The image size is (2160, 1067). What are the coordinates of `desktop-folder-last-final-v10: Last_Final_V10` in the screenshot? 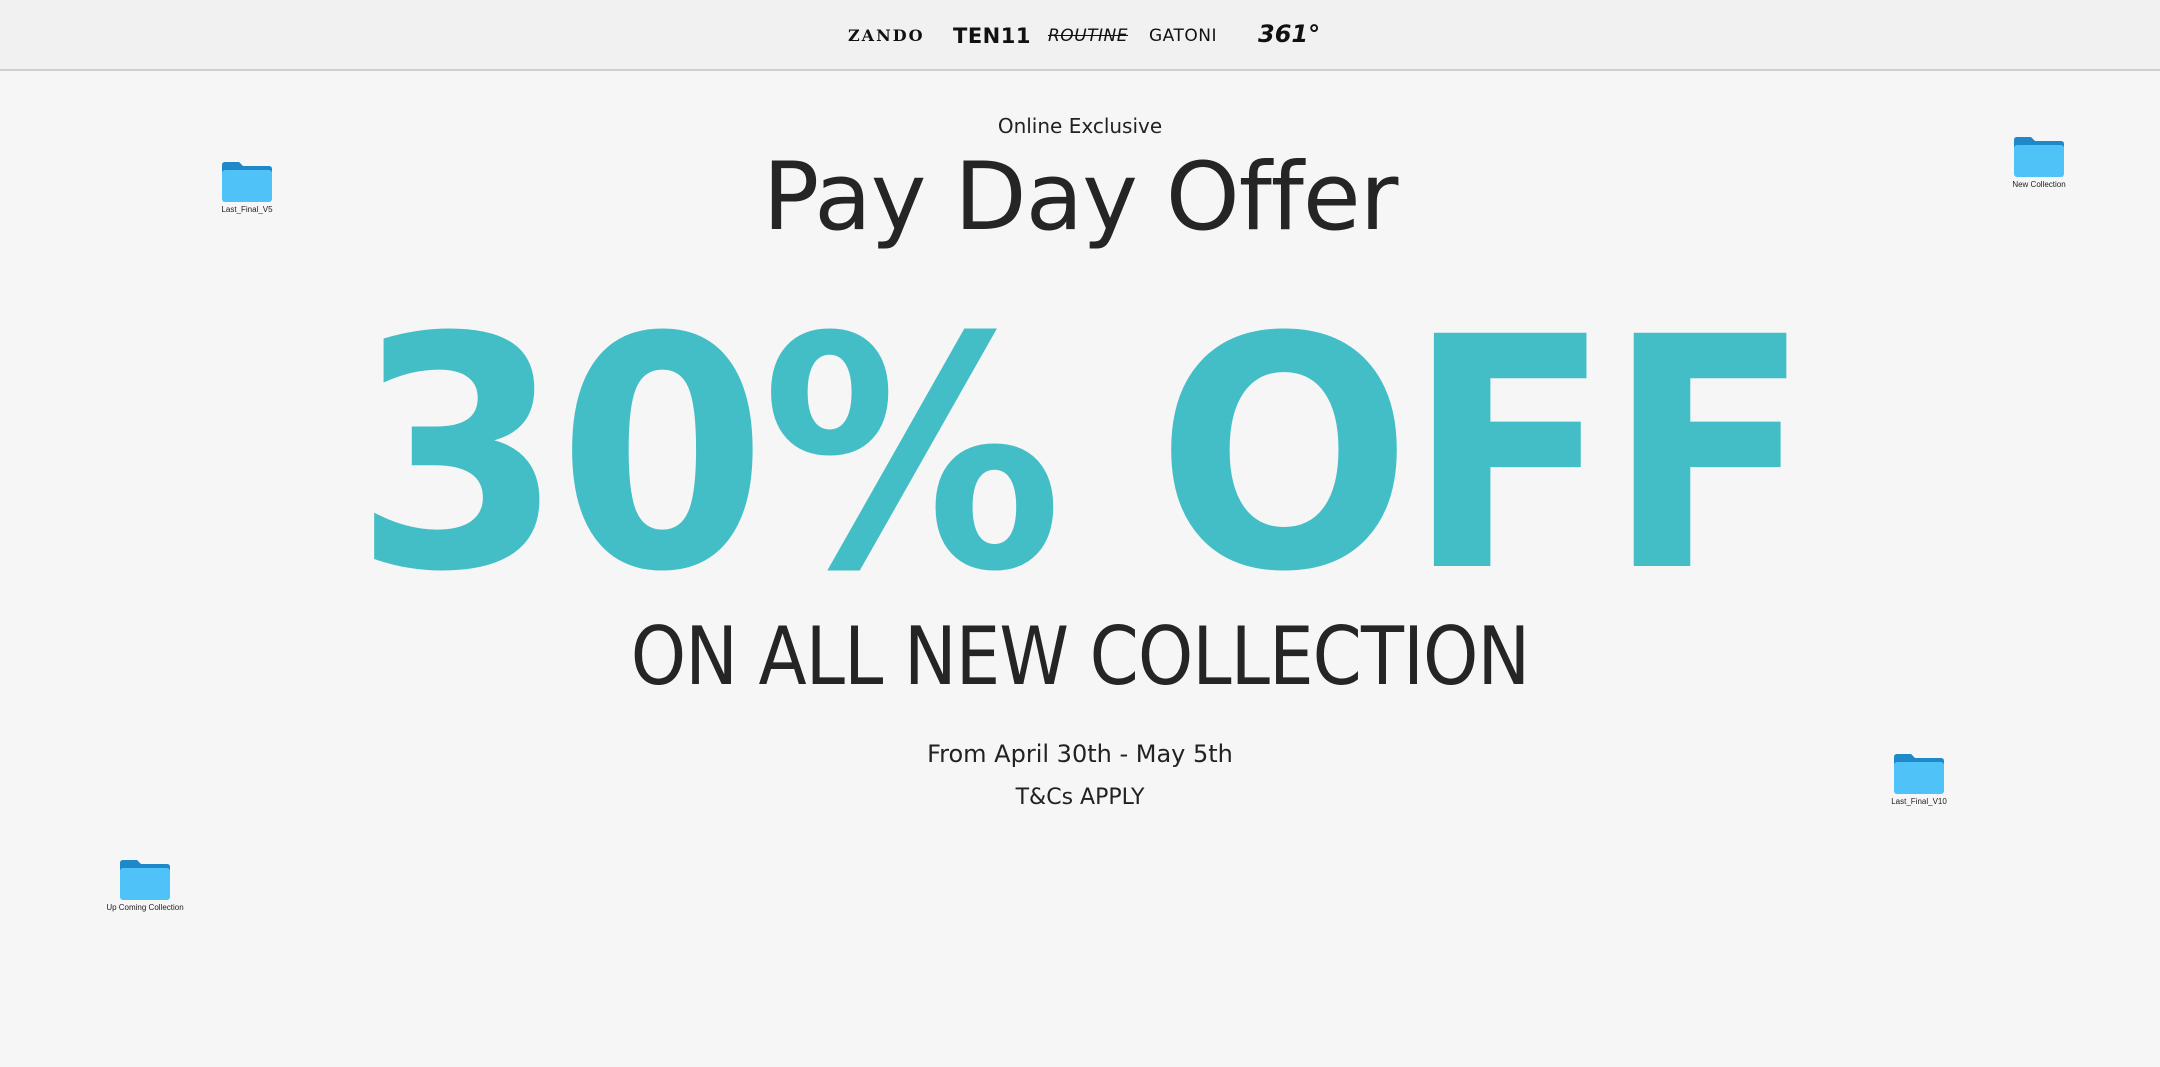 It's located at (1919, 779).